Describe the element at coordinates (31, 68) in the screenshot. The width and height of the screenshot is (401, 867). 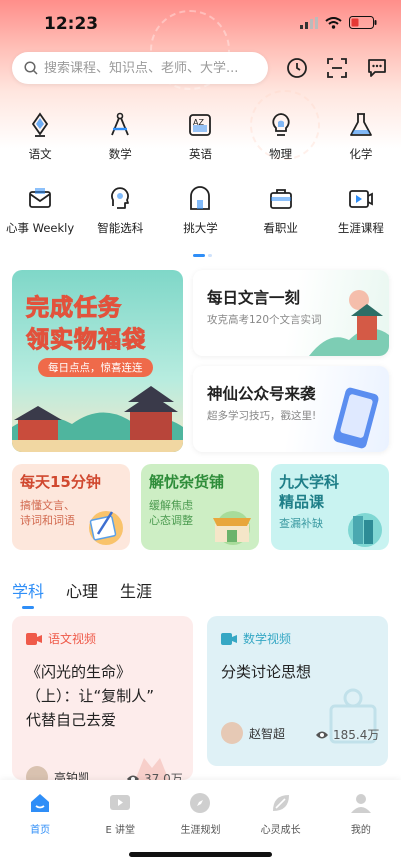
I see `search-icon` at that location.